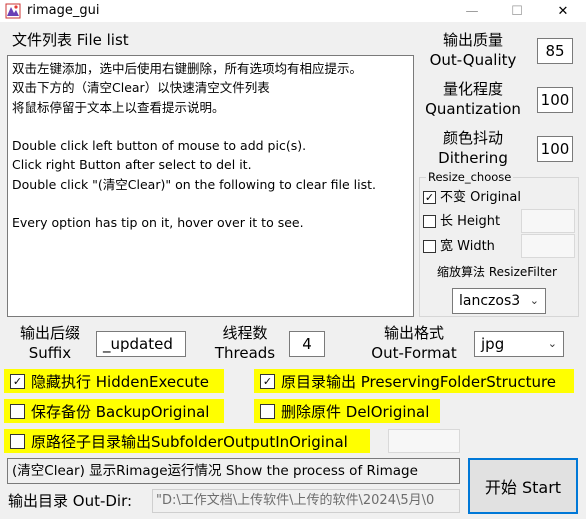 This screenshot has height=519, width=586. I want to click on resize-width-label: 宽 Width, so click(467, 246).